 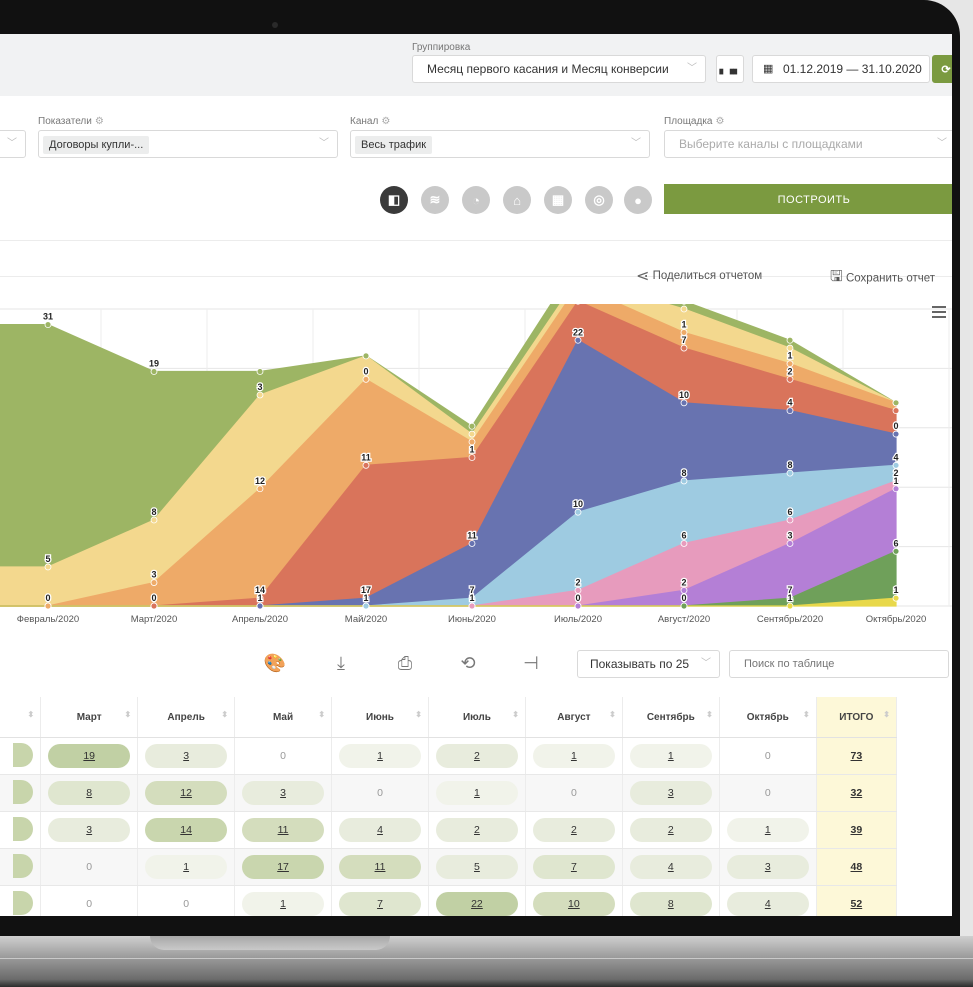 I want to click on column-header: Июнь ⬍, so click(x=380, y=717).